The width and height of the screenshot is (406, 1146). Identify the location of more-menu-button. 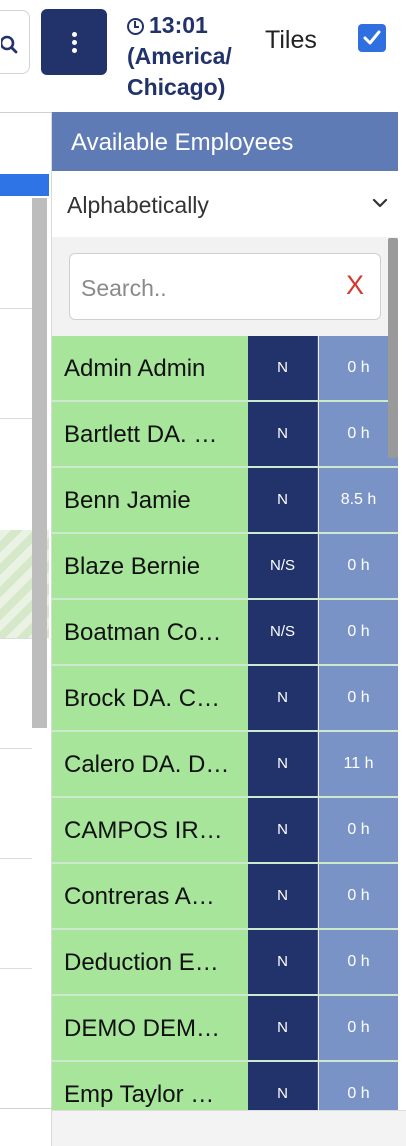
(74, 42).